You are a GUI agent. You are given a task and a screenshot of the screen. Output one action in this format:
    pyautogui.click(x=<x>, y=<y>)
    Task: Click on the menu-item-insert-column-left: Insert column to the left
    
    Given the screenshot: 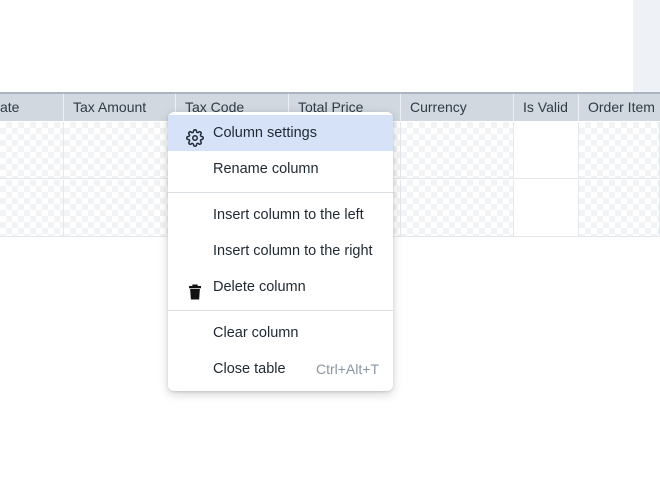 What is the action you would take?
    pyautogui.click(x=280, y=215)
    